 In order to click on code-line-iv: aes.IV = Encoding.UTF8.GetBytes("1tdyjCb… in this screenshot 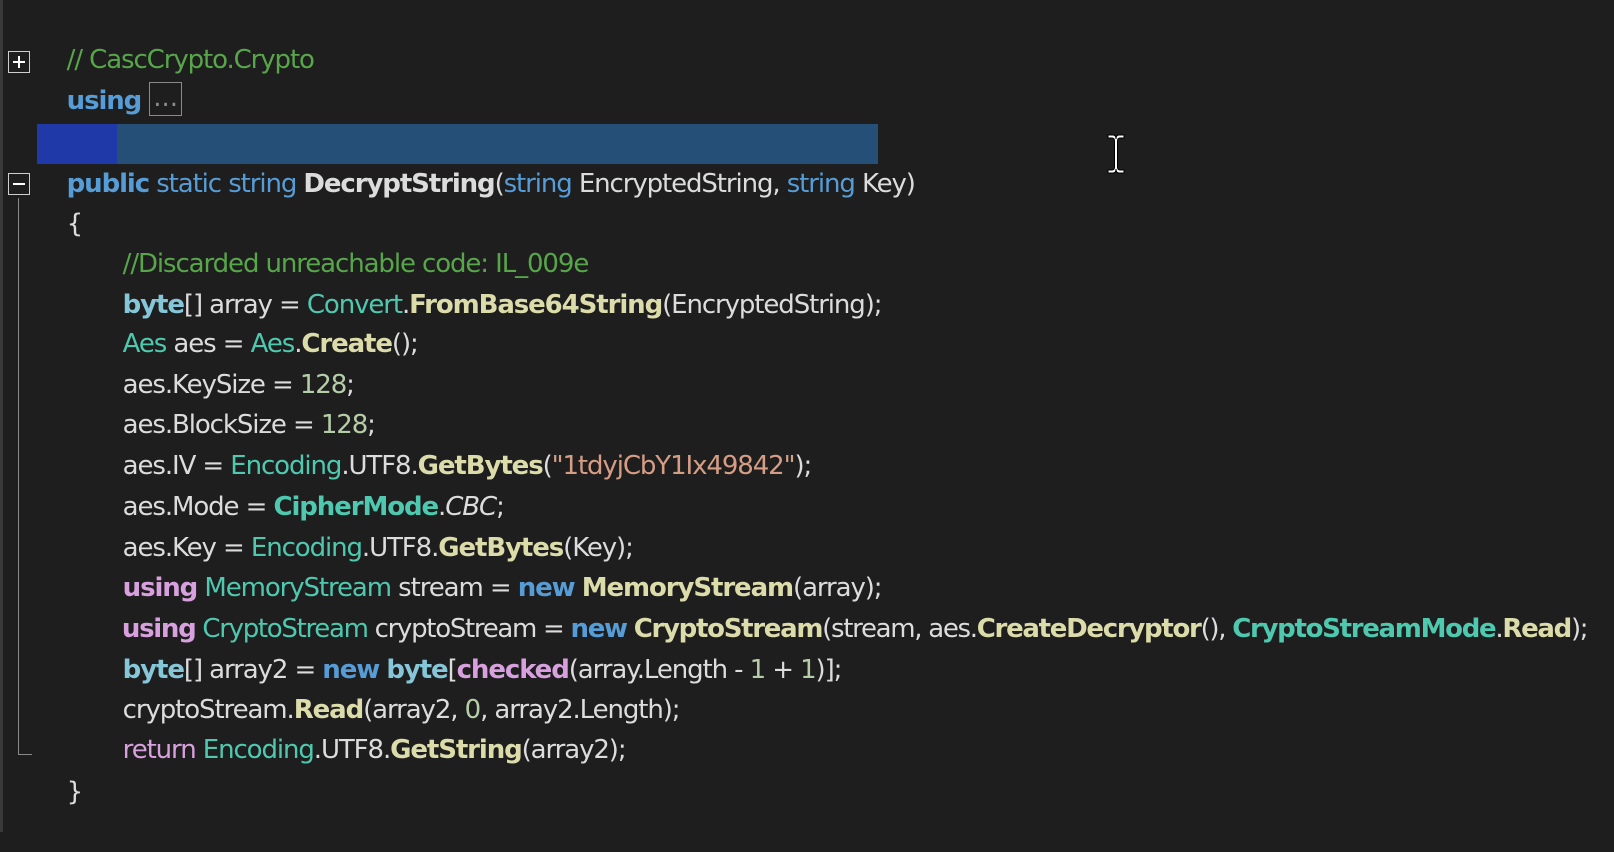, I will do `click(453, 443)`.